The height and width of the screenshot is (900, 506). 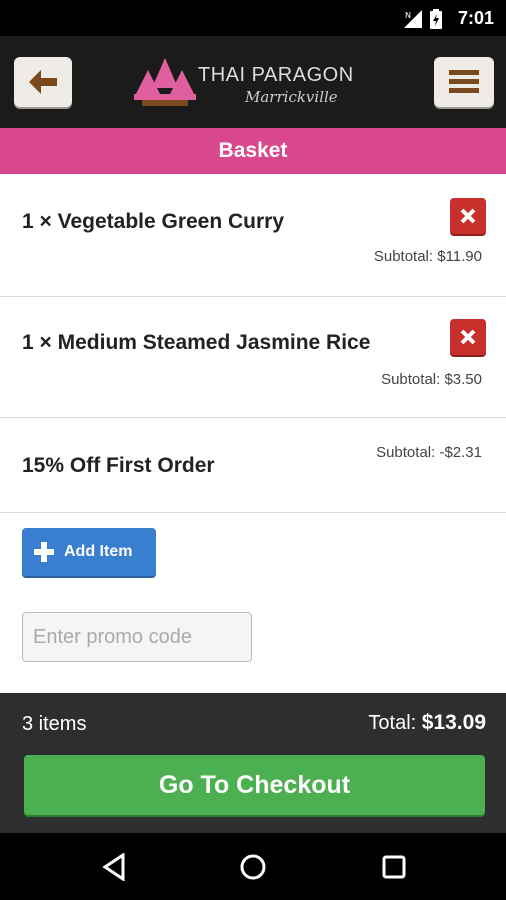 What do you see at coordinates (475, 18) in the screenshot?
I see `status-time: 7:01` at bounding box center [475, 18].